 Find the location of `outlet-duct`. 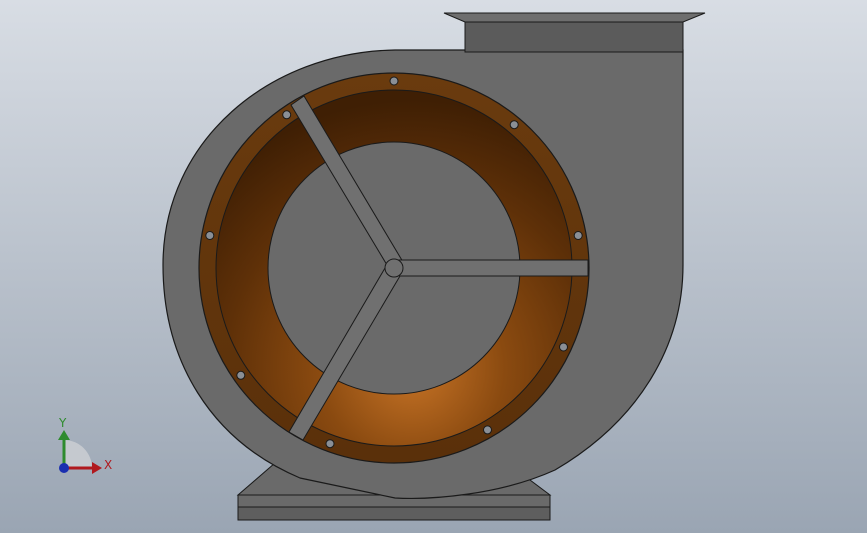

outlet-duct is located at coordinates (574, 32).